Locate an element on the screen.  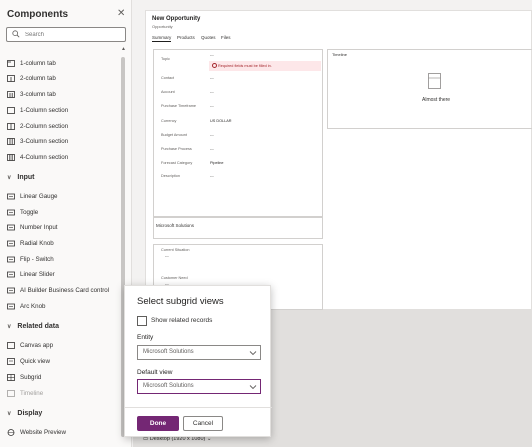
entity-label: Entity is located at coordinates (145, 337).